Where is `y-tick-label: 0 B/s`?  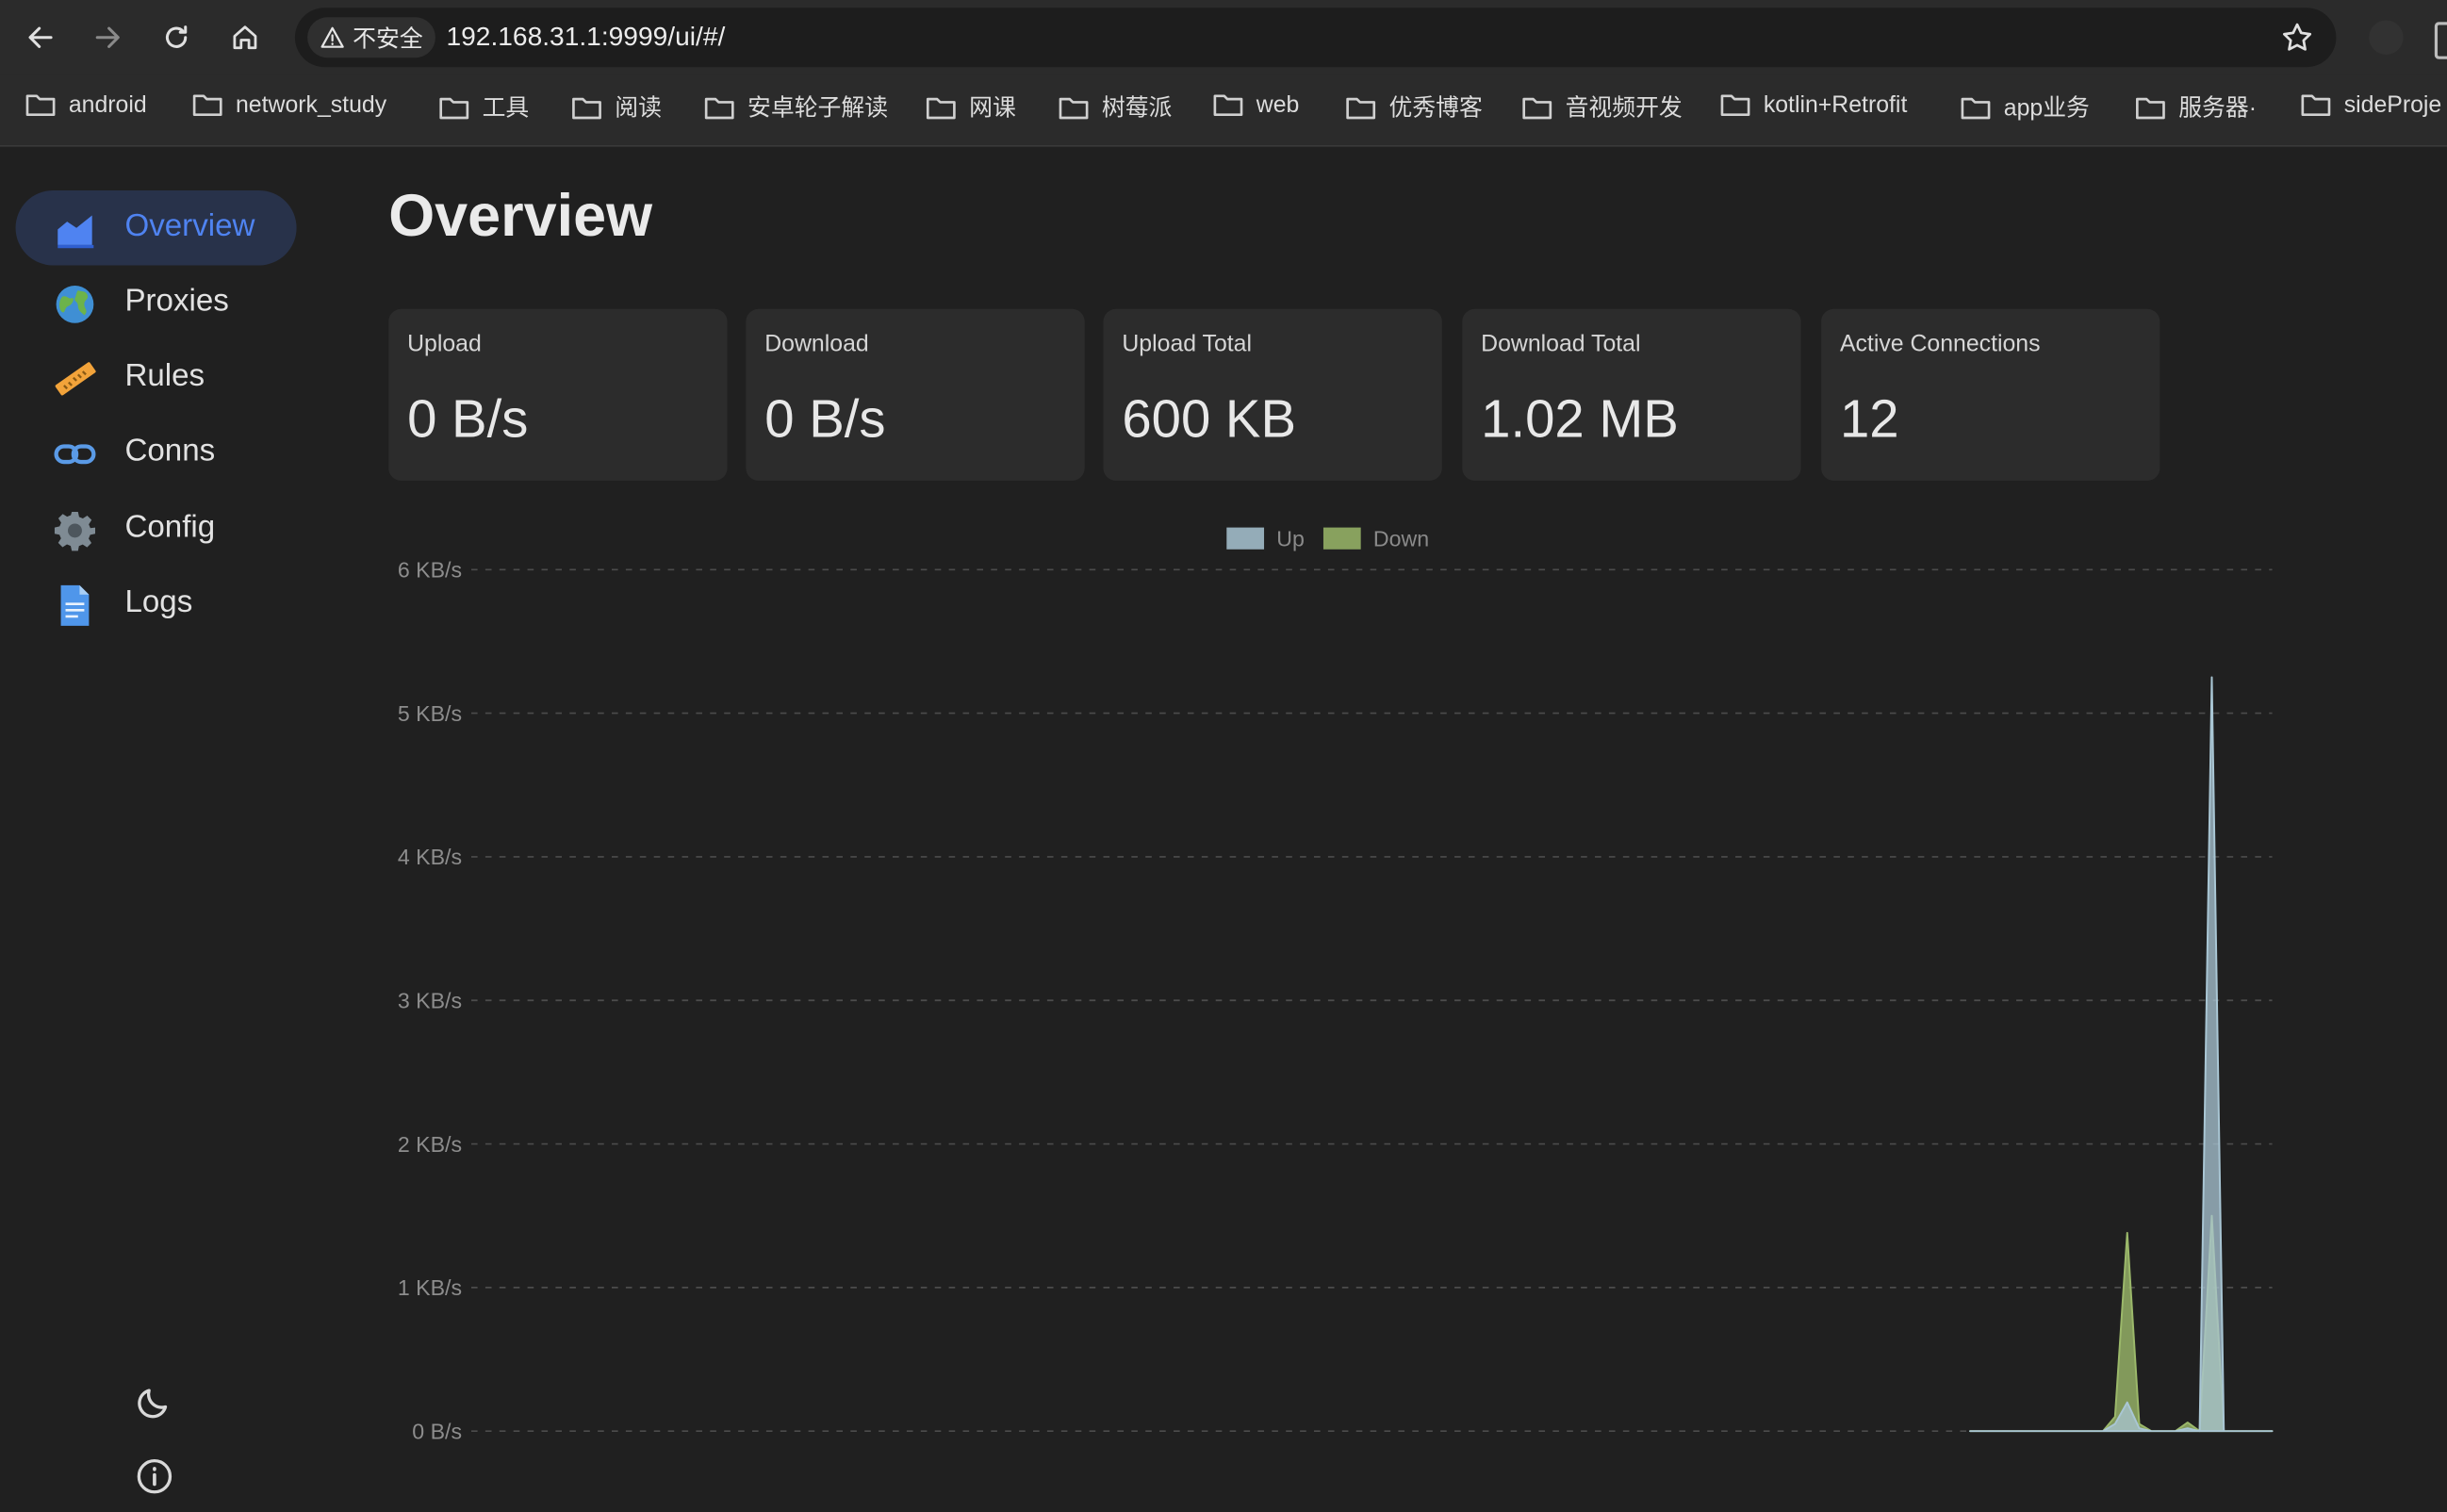 y-tick-label: 0 B/s is located at coordinates (437, 1431).